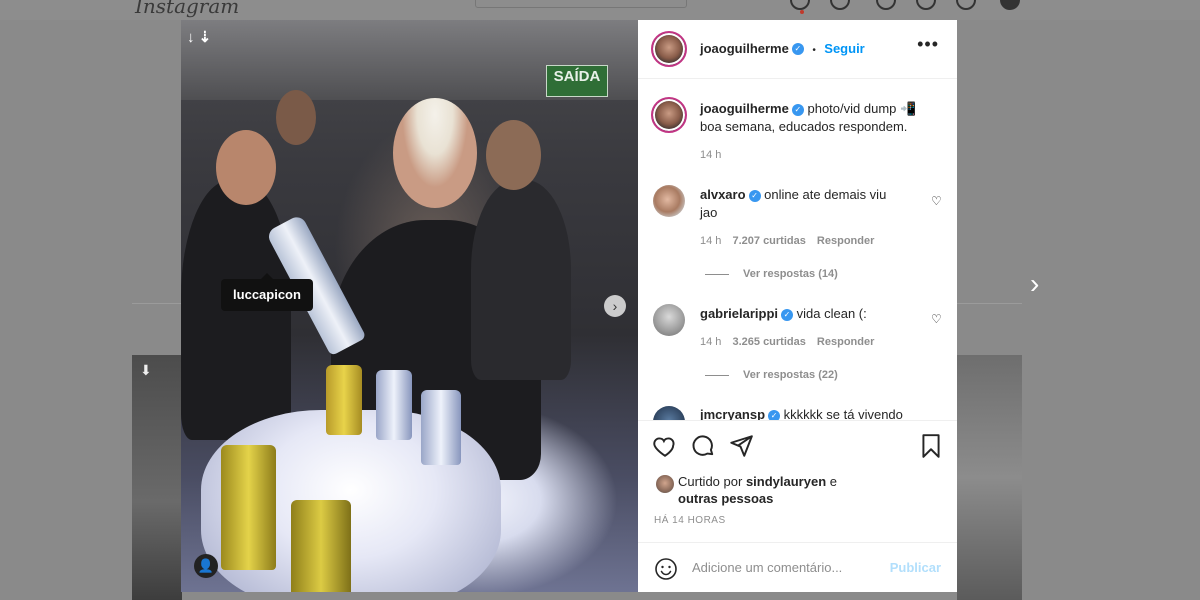  Describe the element at coordinates (786, 481) in the screenshot. I see `liked-by-user: sindylauryen` at that location.